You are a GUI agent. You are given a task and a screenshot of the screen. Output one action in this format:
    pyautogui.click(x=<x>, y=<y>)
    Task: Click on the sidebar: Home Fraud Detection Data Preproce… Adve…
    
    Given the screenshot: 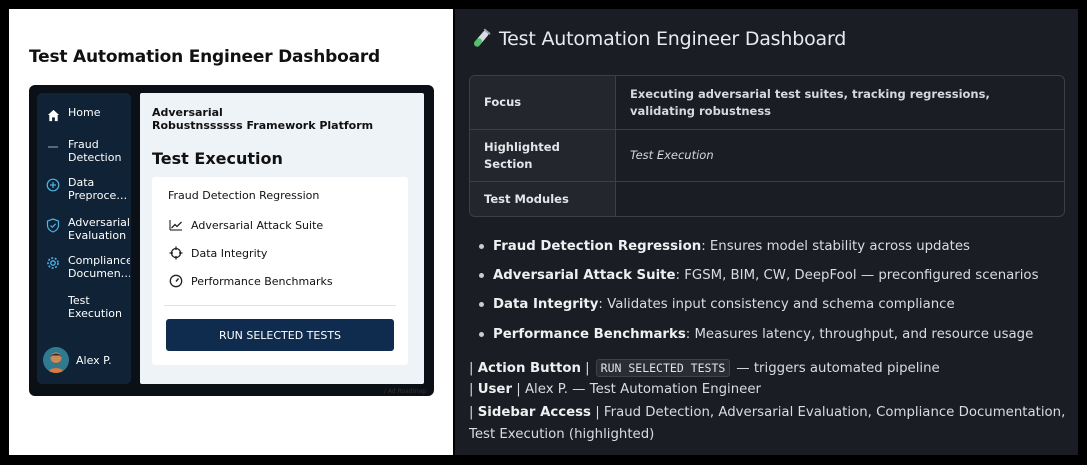 What is the action you would take?
    pyautogui.click(x=84, y=238)
    